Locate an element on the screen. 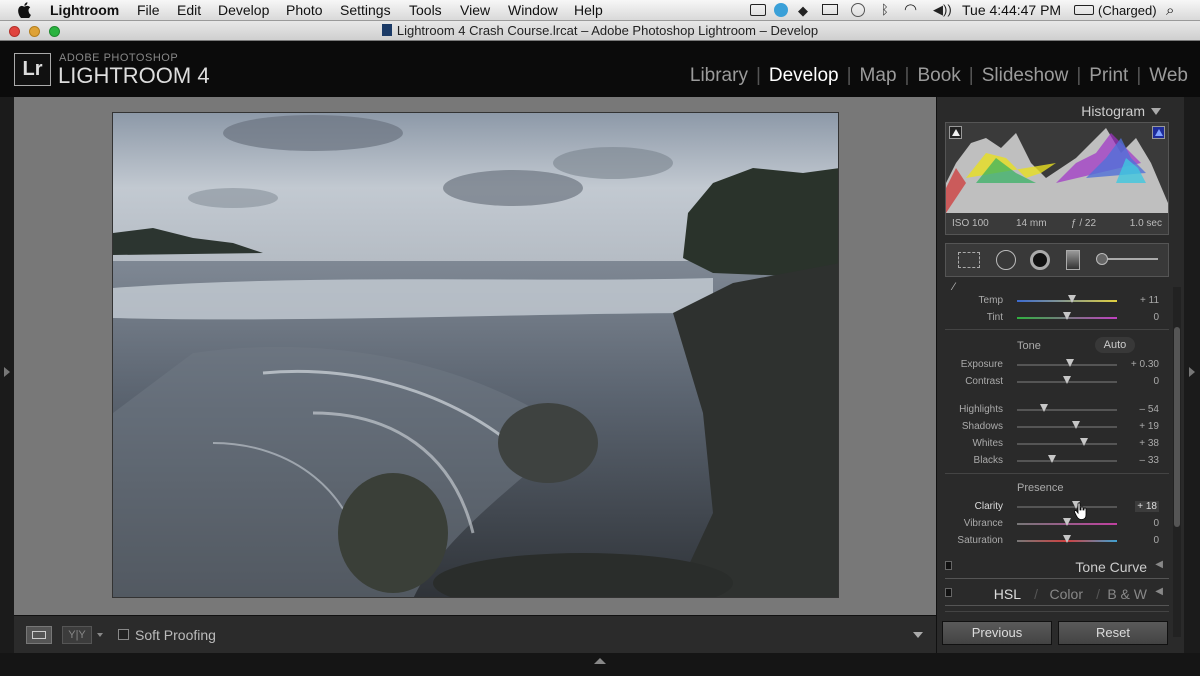  menu-settings: Settings is located at coordinates (365, 10).